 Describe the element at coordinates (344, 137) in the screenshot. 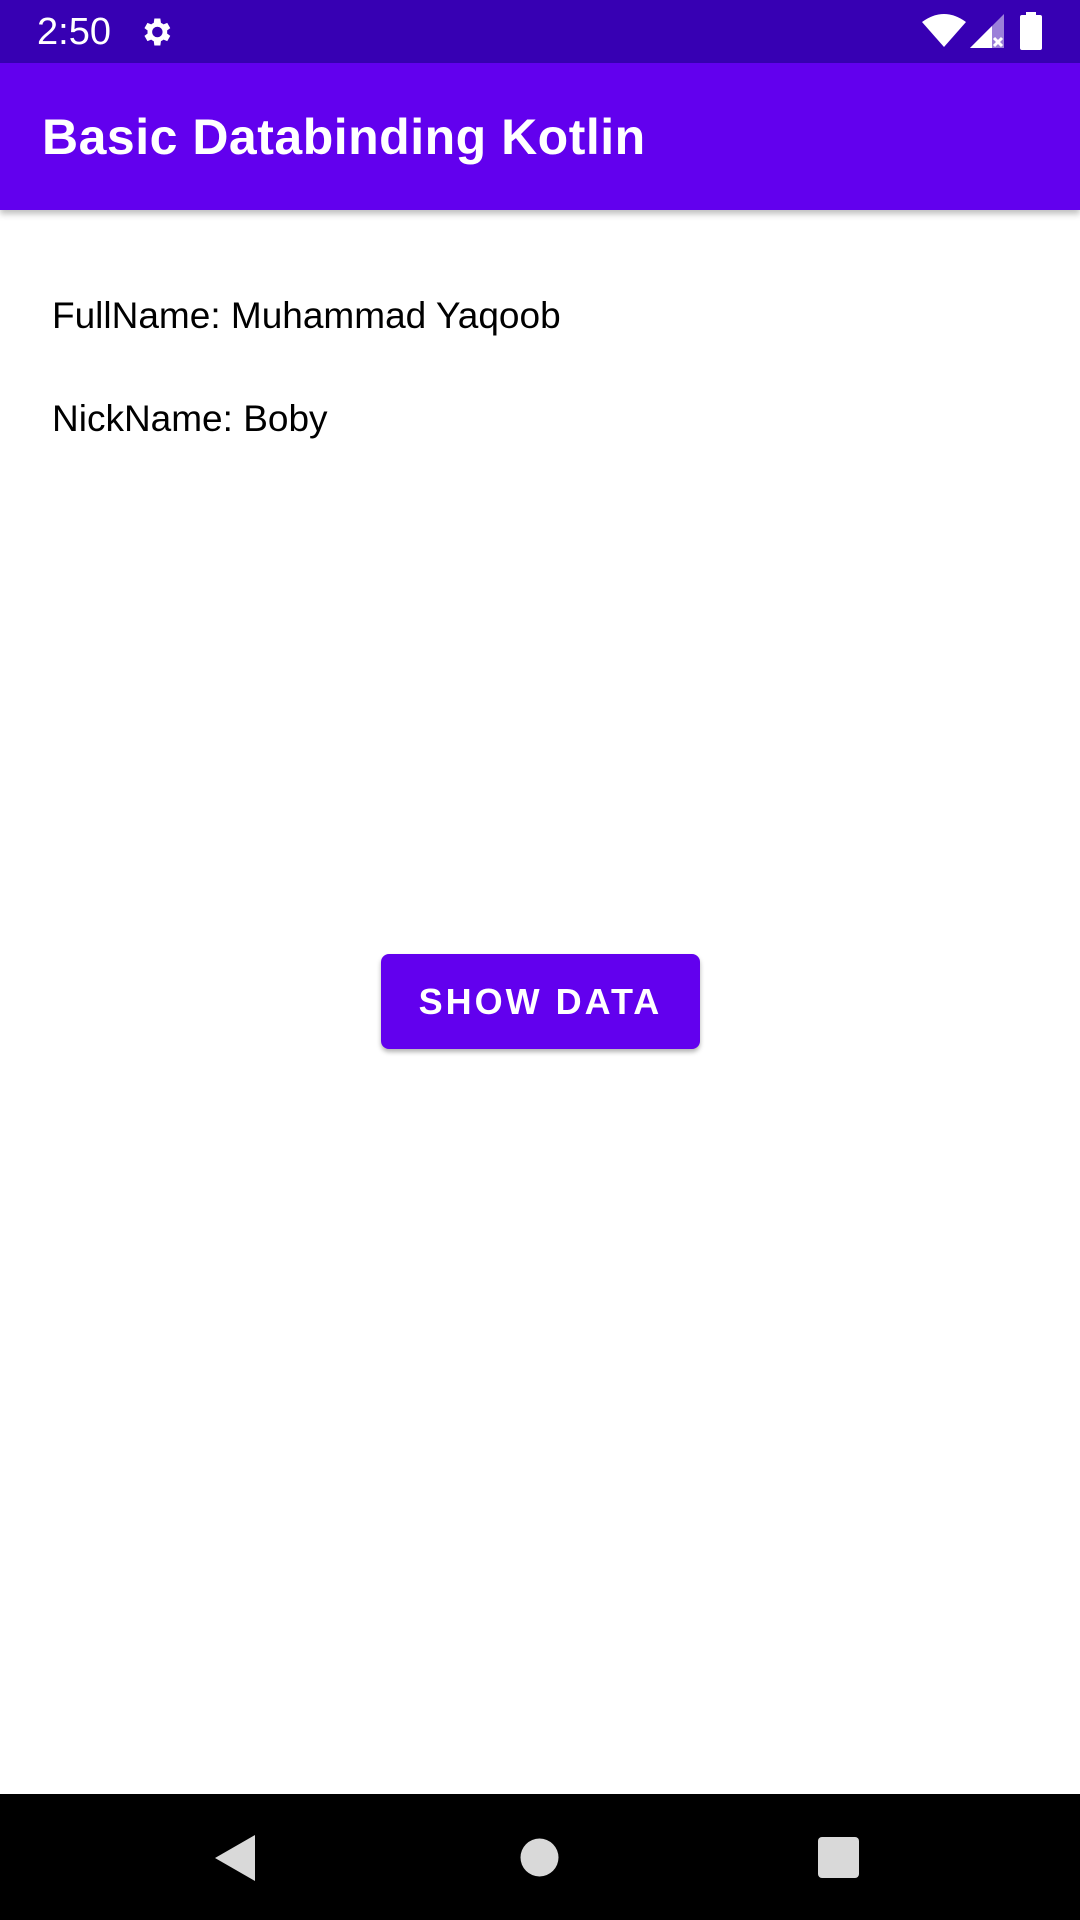

I see `app-title: Basic Databinding Kotlin` at that location.